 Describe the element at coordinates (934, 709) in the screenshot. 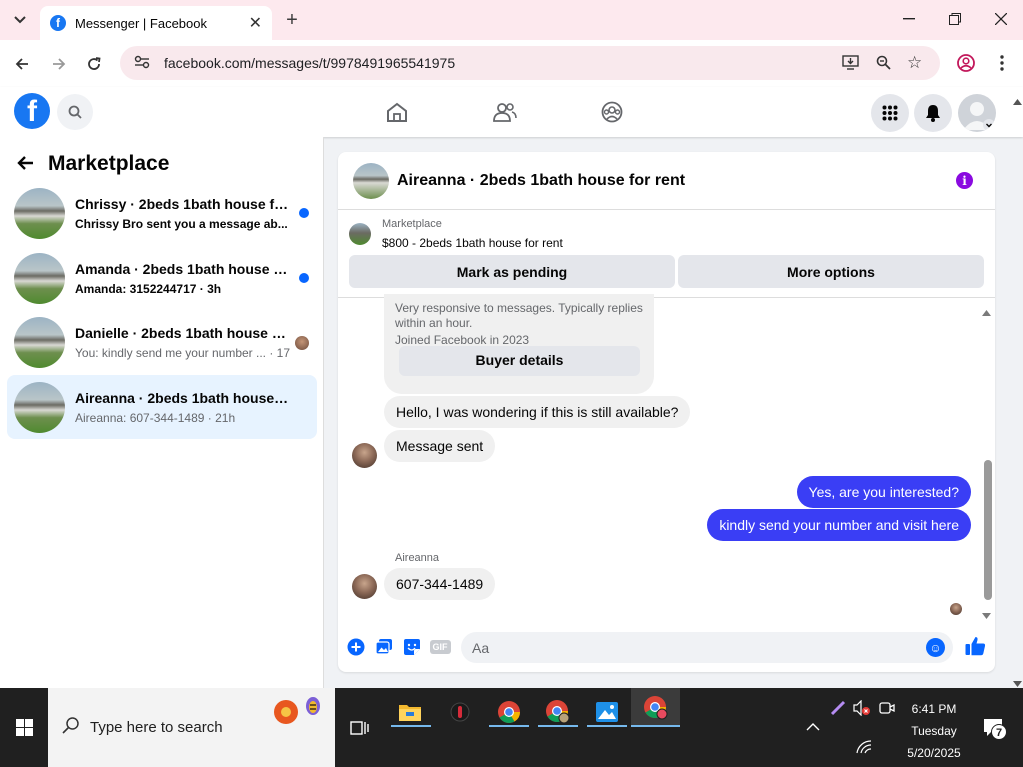

I see `clock-time: 6:41 PM` at that location.